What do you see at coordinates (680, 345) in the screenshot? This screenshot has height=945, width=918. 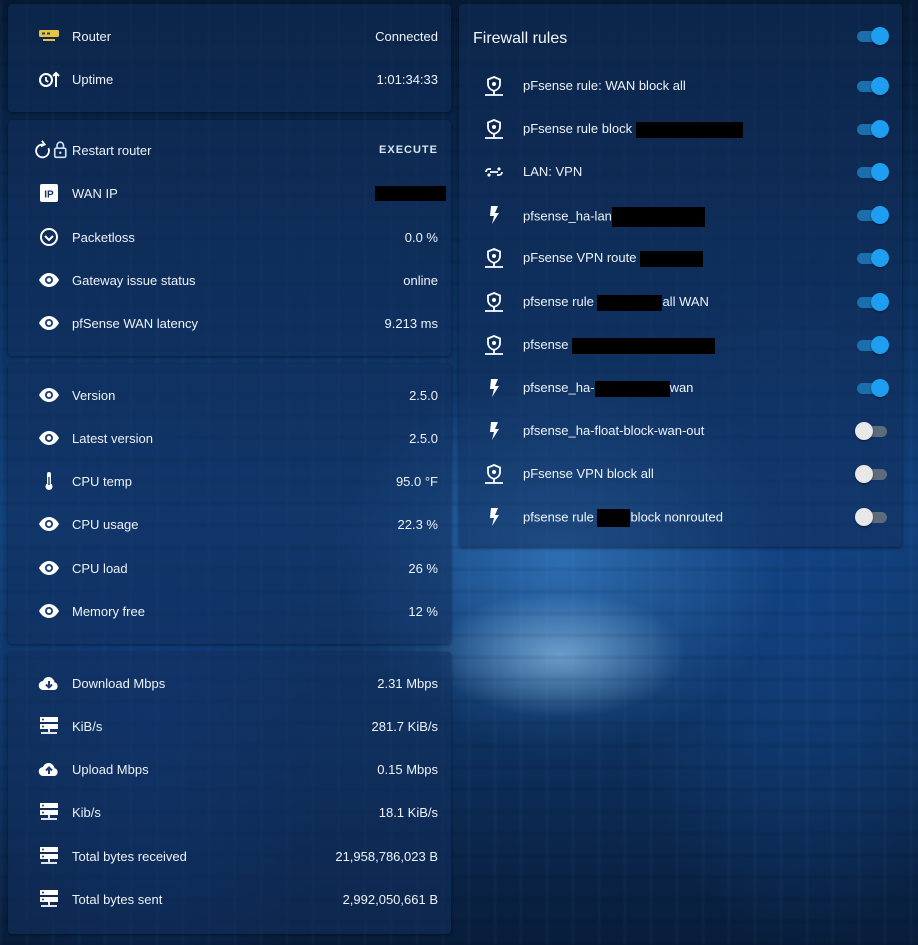 I see `firewall-rule-row: pfsense` at bounding box center [680, 345].